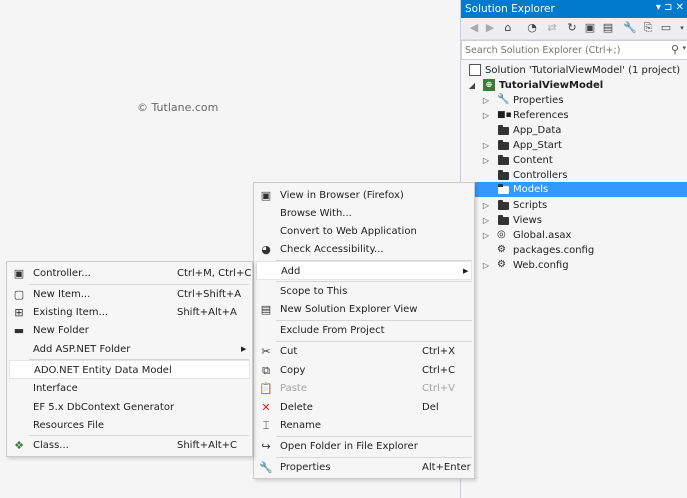 The width and height of the screenshot is (687, 498). What do you see at coordinates (574, 250) in the screenshot?
I see `tree-item-packages-config: ⚙ packages.config` at bounding box center [574, 250].